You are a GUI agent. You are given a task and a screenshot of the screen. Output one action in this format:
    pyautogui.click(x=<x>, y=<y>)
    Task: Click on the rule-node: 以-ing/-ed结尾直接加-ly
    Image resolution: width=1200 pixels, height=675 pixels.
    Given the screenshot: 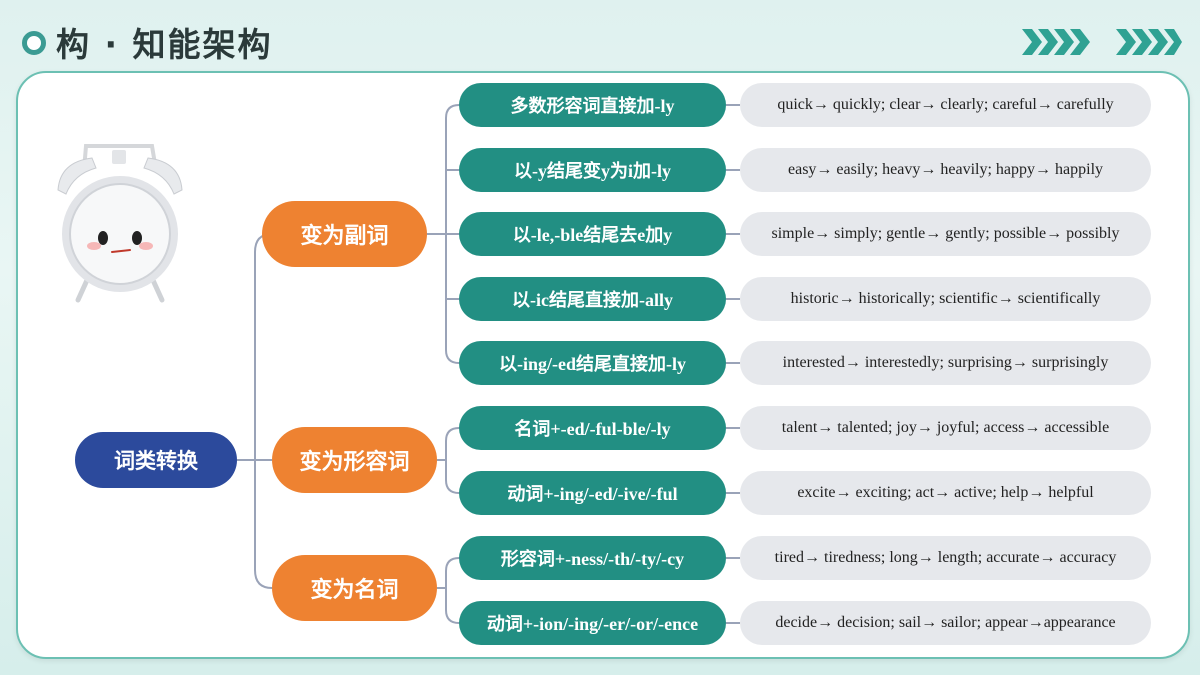 What is the action you would take?
    pyautogui.click(x=592, y=363)
    